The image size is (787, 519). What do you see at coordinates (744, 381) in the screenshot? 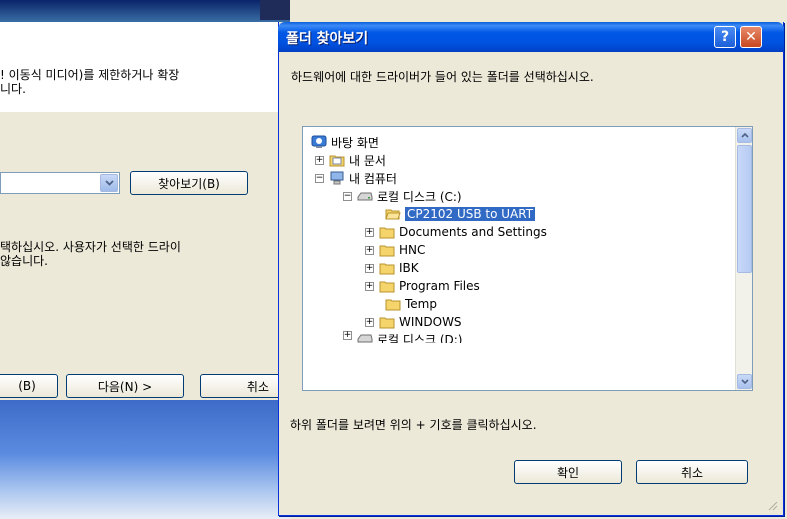
I see `scroll-down-icon` at bounding box center [744, 381].